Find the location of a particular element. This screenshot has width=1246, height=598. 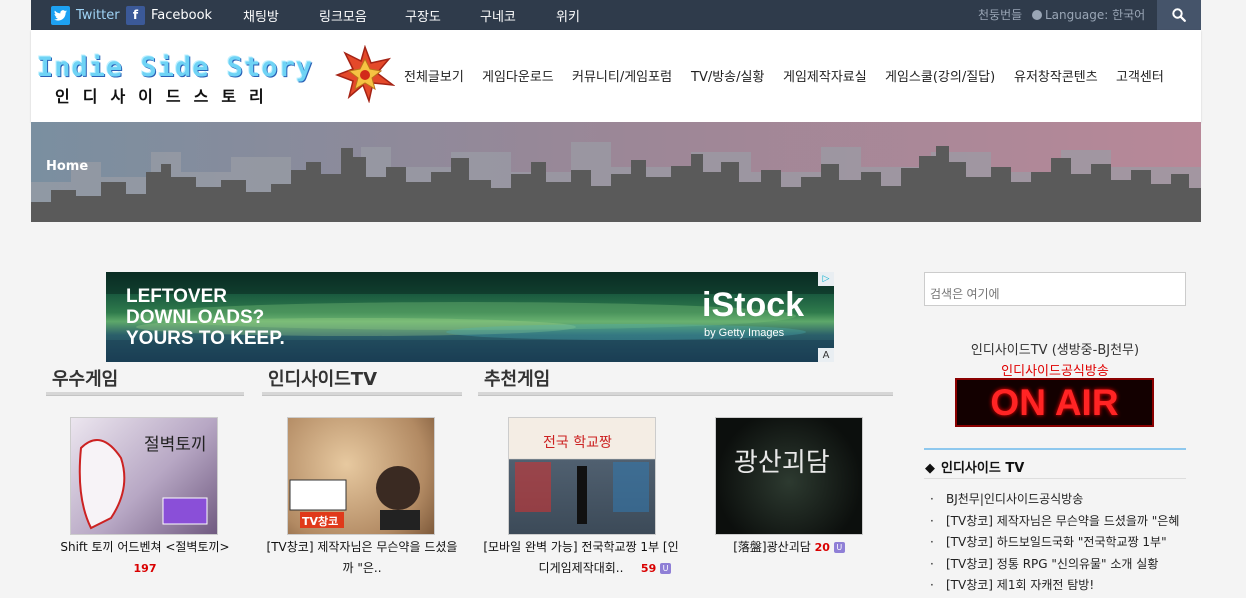

tv-thumbnail: TV창코 is located at coordinates (361, 476).